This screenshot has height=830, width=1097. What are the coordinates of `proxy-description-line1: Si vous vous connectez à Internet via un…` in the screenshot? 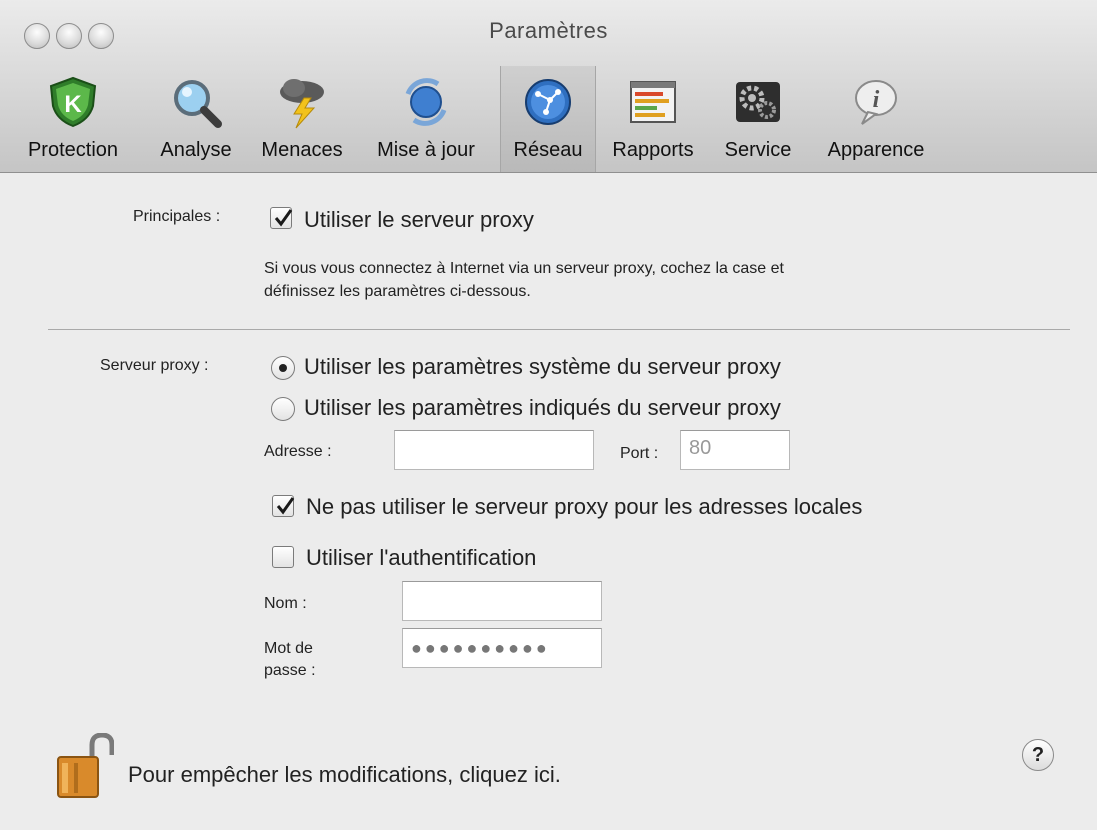 It's located at (524, 268).